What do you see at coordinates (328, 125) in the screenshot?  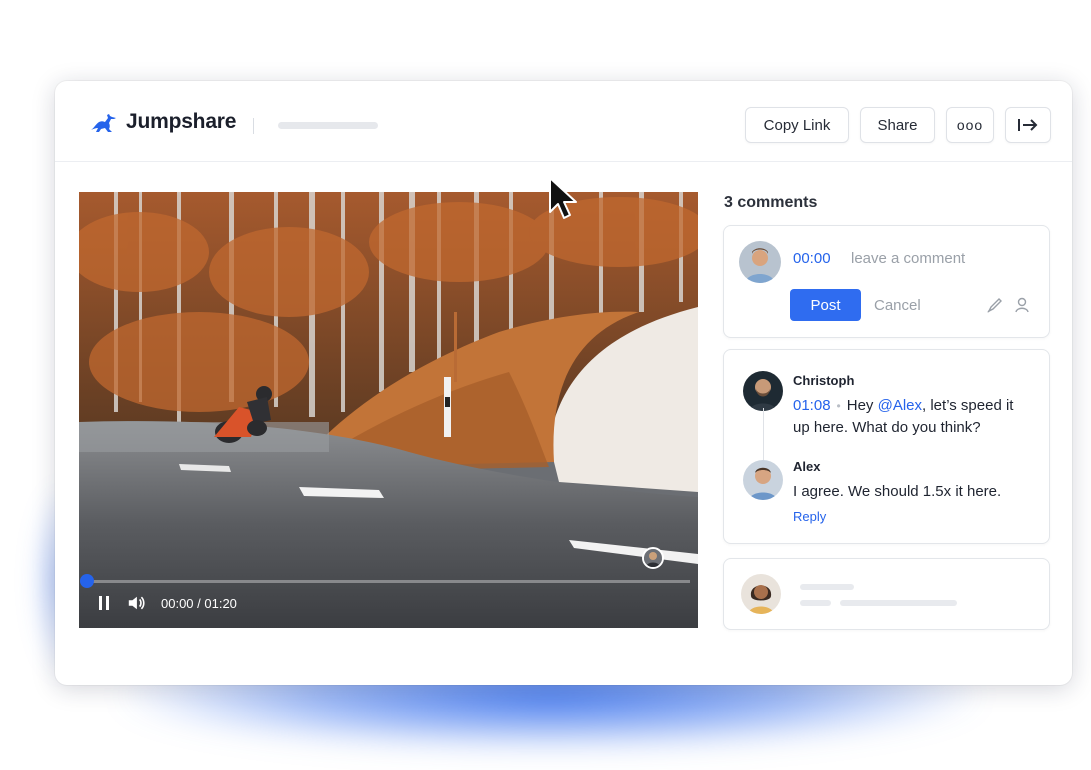 I see `file-title-placeholder` at bounding box center [328, 125].